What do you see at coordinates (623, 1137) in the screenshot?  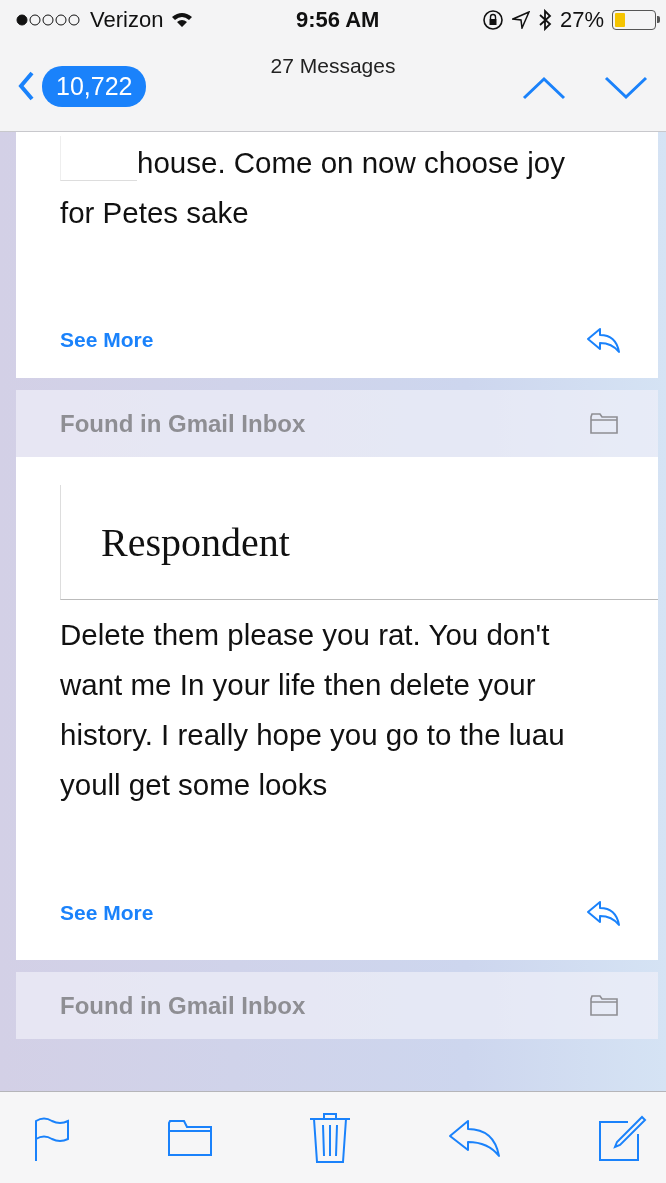 I see `compose-icon` at bounding box center [623, 1137].